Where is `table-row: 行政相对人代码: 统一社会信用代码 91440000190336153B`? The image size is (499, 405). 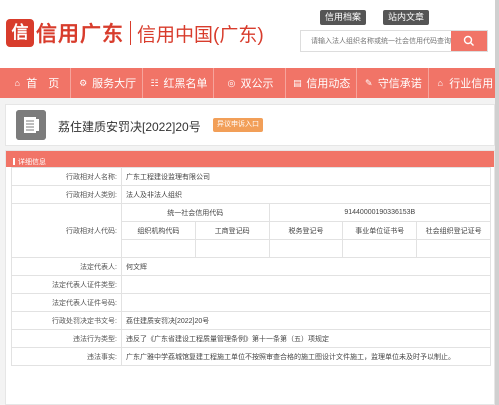 table-row: 行政相对人代码: 统一社会信用代码 91440000190336153B is located at coordinates (251, 230).